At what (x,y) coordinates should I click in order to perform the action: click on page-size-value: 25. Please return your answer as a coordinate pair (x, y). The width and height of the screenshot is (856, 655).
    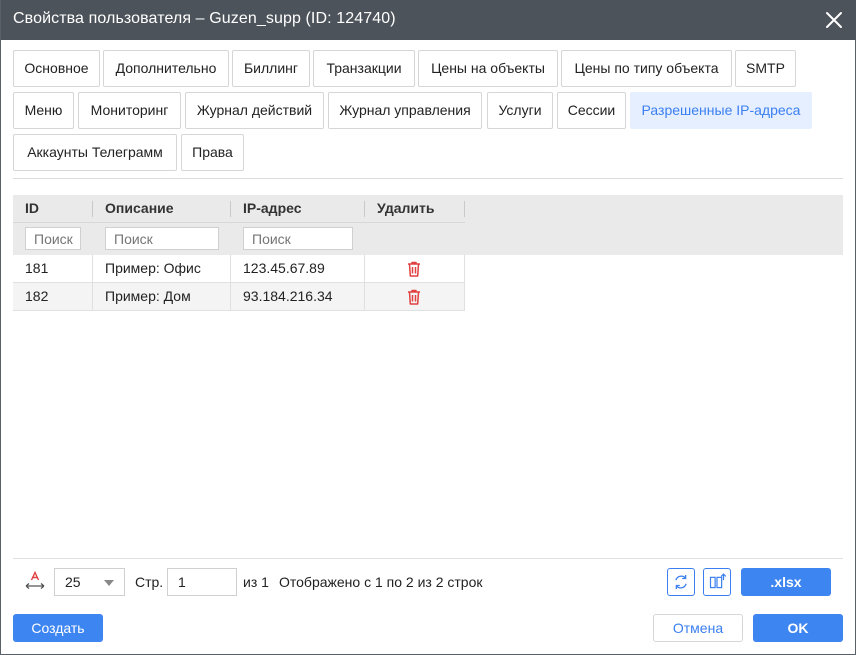
    Looking at the image, I should click on (73, 582).